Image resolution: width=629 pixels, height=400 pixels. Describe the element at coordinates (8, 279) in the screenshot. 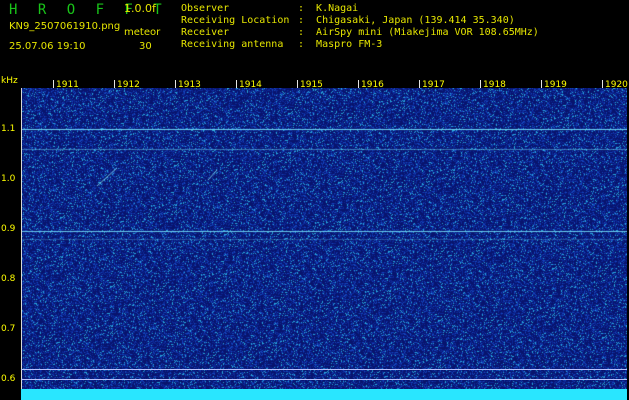

I see `freq-tick-label: 0.8` at that location.